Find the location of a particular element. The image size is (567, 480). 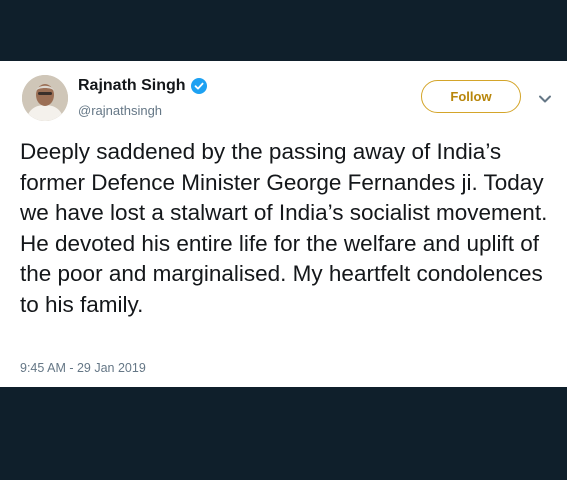

author-handle: @rajnathsingh is located at coordinates (120, 110).